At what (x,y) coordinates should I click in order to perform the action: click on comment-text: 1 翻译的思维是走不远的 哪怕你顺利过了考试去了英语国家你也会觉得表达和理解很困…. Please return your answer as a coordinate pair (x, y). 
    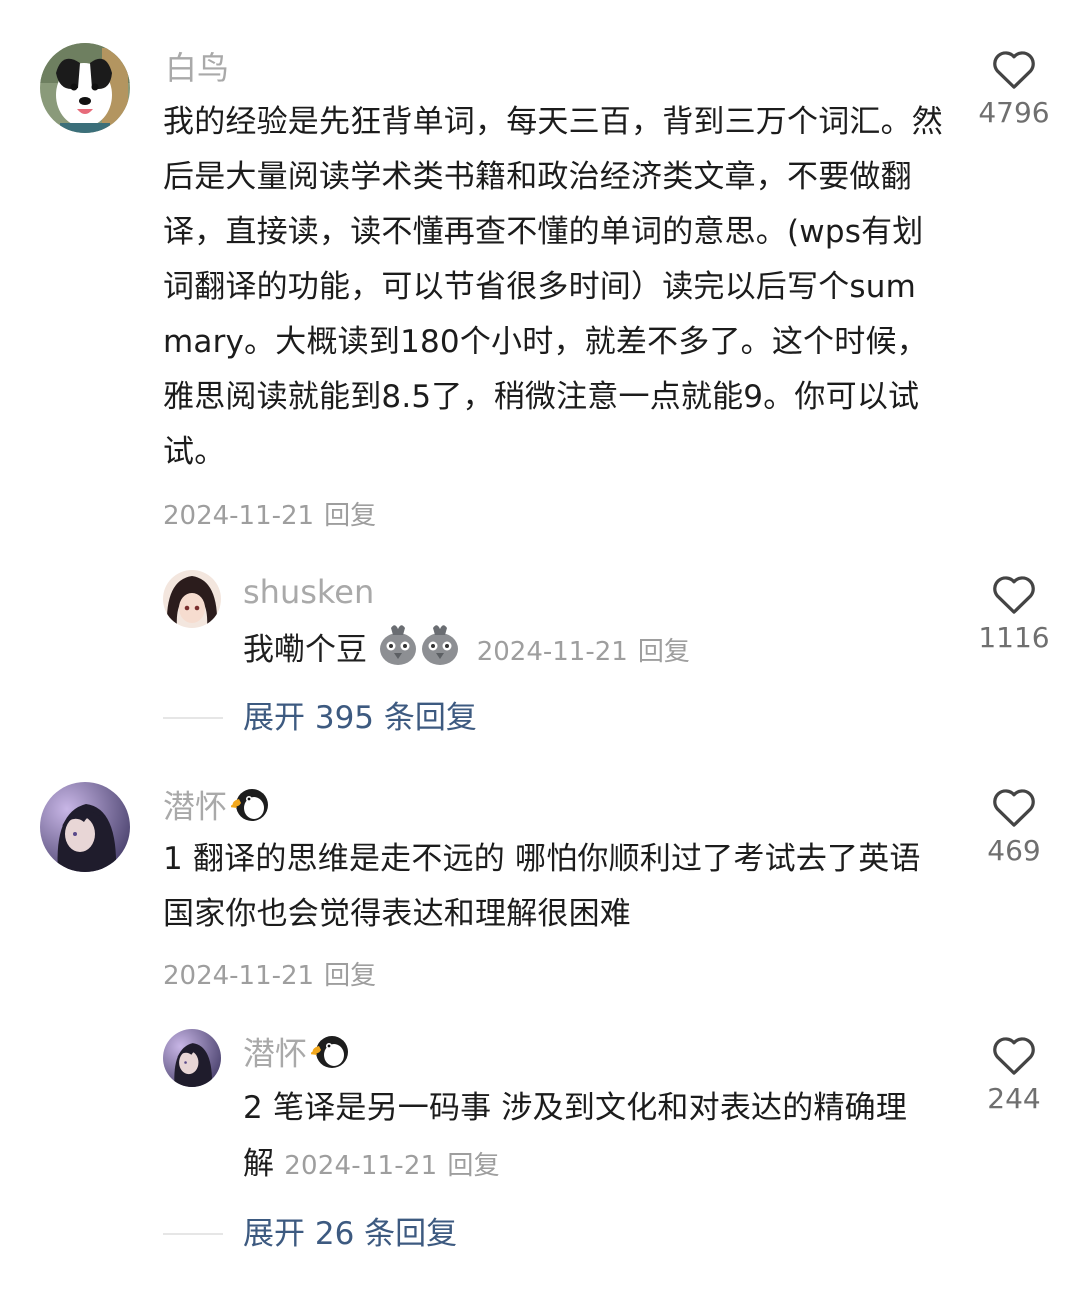
    Looking at the image, I should click on (542, 886).